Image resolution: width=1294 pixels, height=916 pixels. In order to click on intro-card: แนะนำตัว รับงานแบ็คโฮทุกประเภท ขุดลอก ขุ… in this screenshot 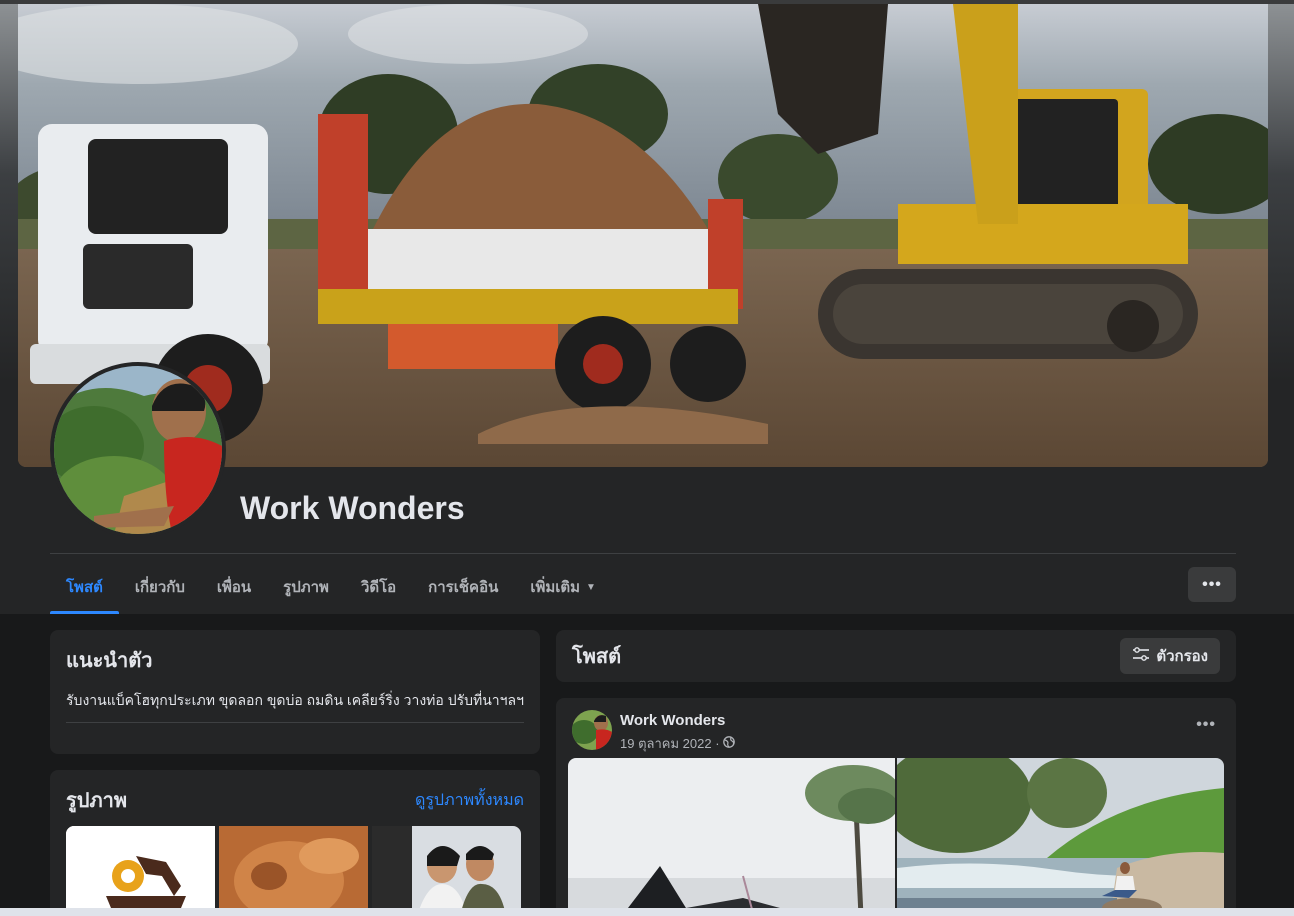, I will do `click(295, 692)`.